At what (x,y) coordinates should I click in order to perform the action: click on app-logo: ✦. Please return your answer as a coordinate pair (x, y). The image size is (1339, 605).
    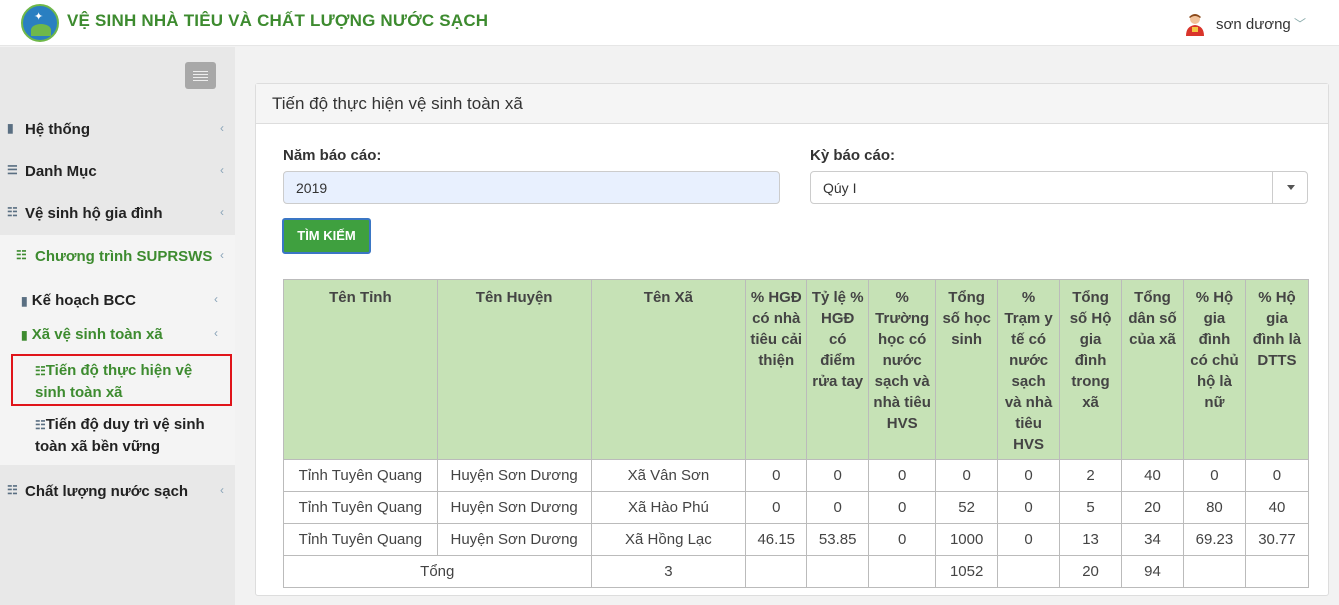
    Looking at the image, I should click on (40, 23).